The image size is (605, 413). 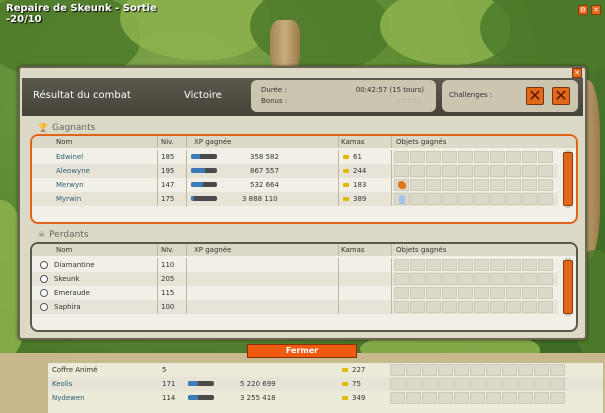 I want to click on fighter-kamas: 61, so click(x=357, y=157).